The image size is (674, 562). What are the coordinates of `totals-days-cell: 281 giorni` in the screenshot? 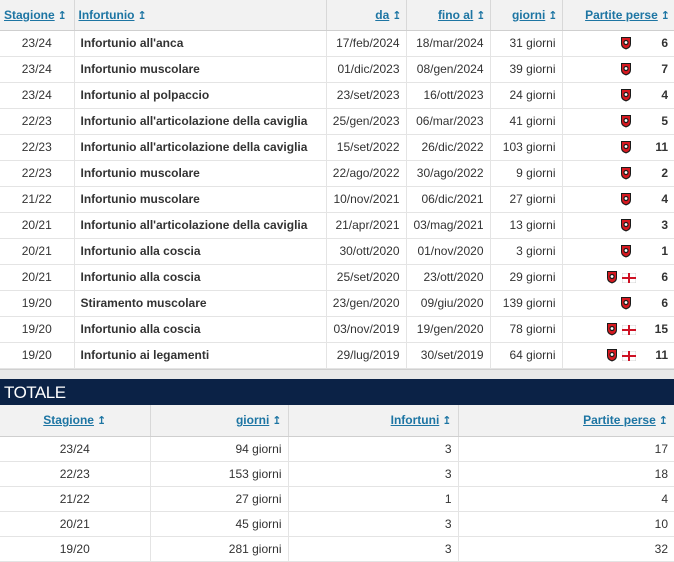 It's located at (219, 549).